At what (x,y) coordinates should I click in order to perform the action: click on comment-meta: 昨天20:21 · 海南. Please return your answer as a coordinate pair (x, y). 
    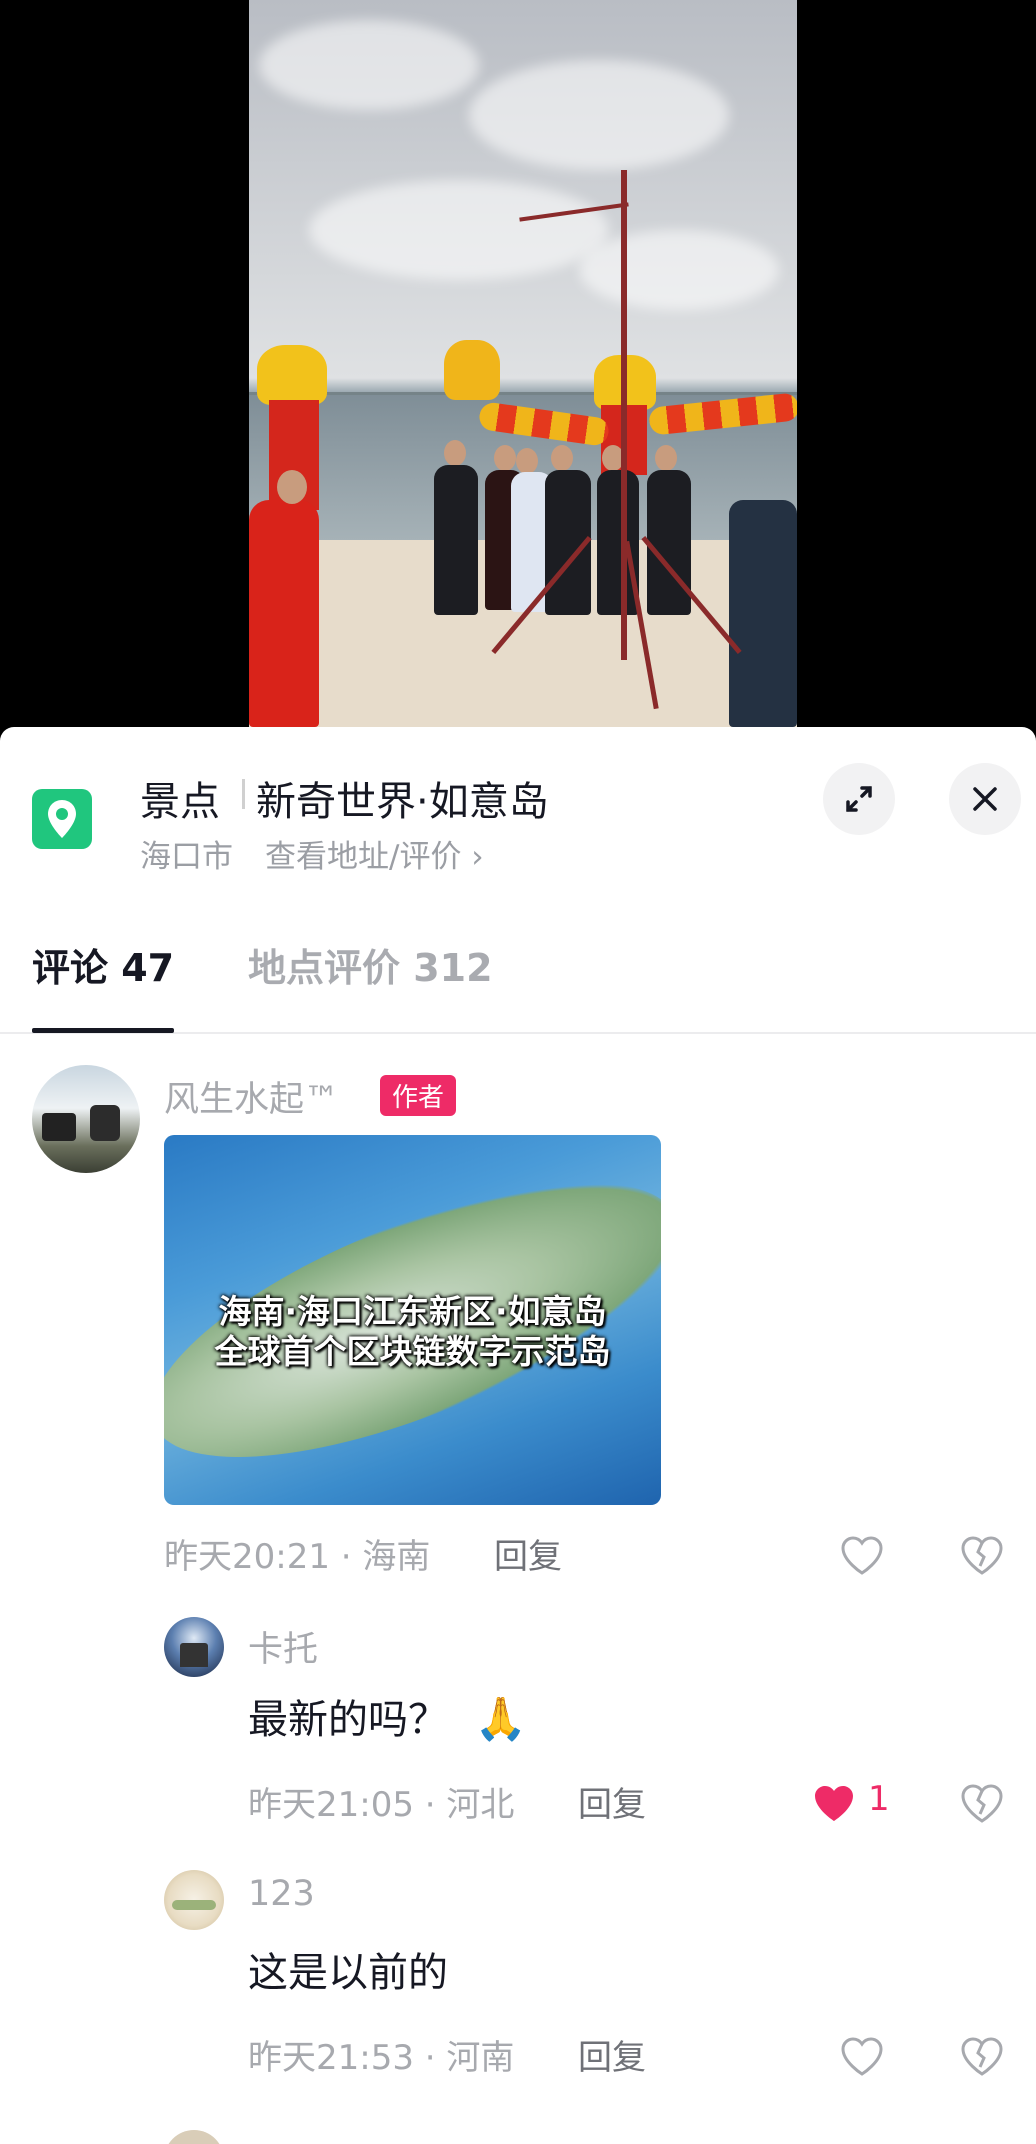
    Looking at the image, I should click on (297, 1557).